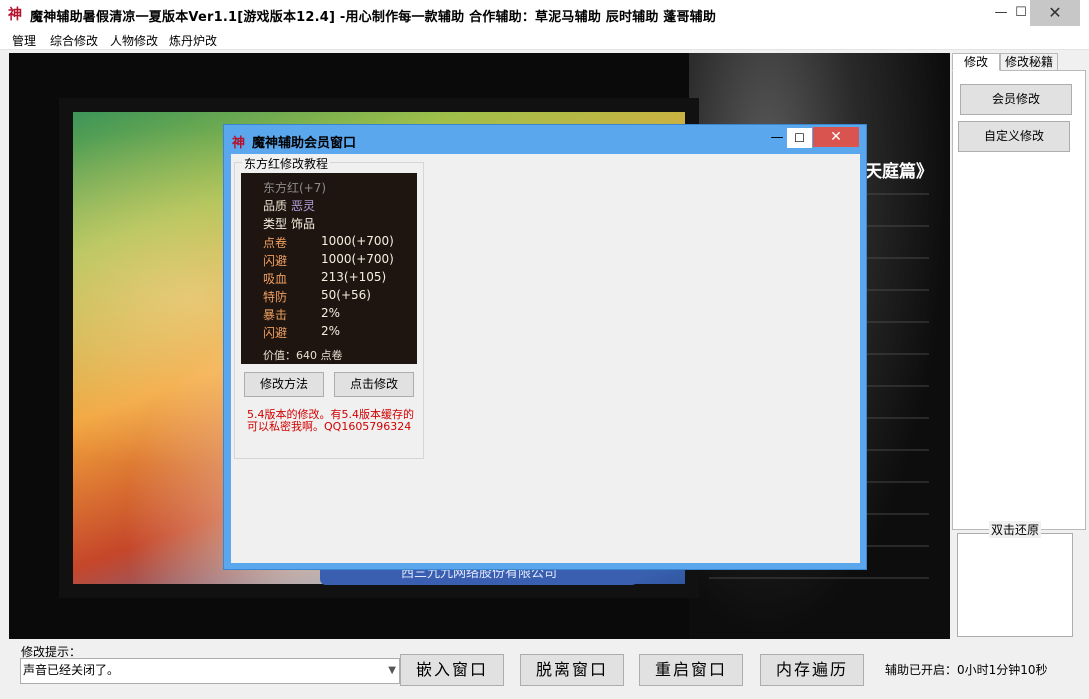  Describe the element at coordinates (328, 242) in the screenshot. I see `item-stat-row: 点卷 1000(+700)` at that location.